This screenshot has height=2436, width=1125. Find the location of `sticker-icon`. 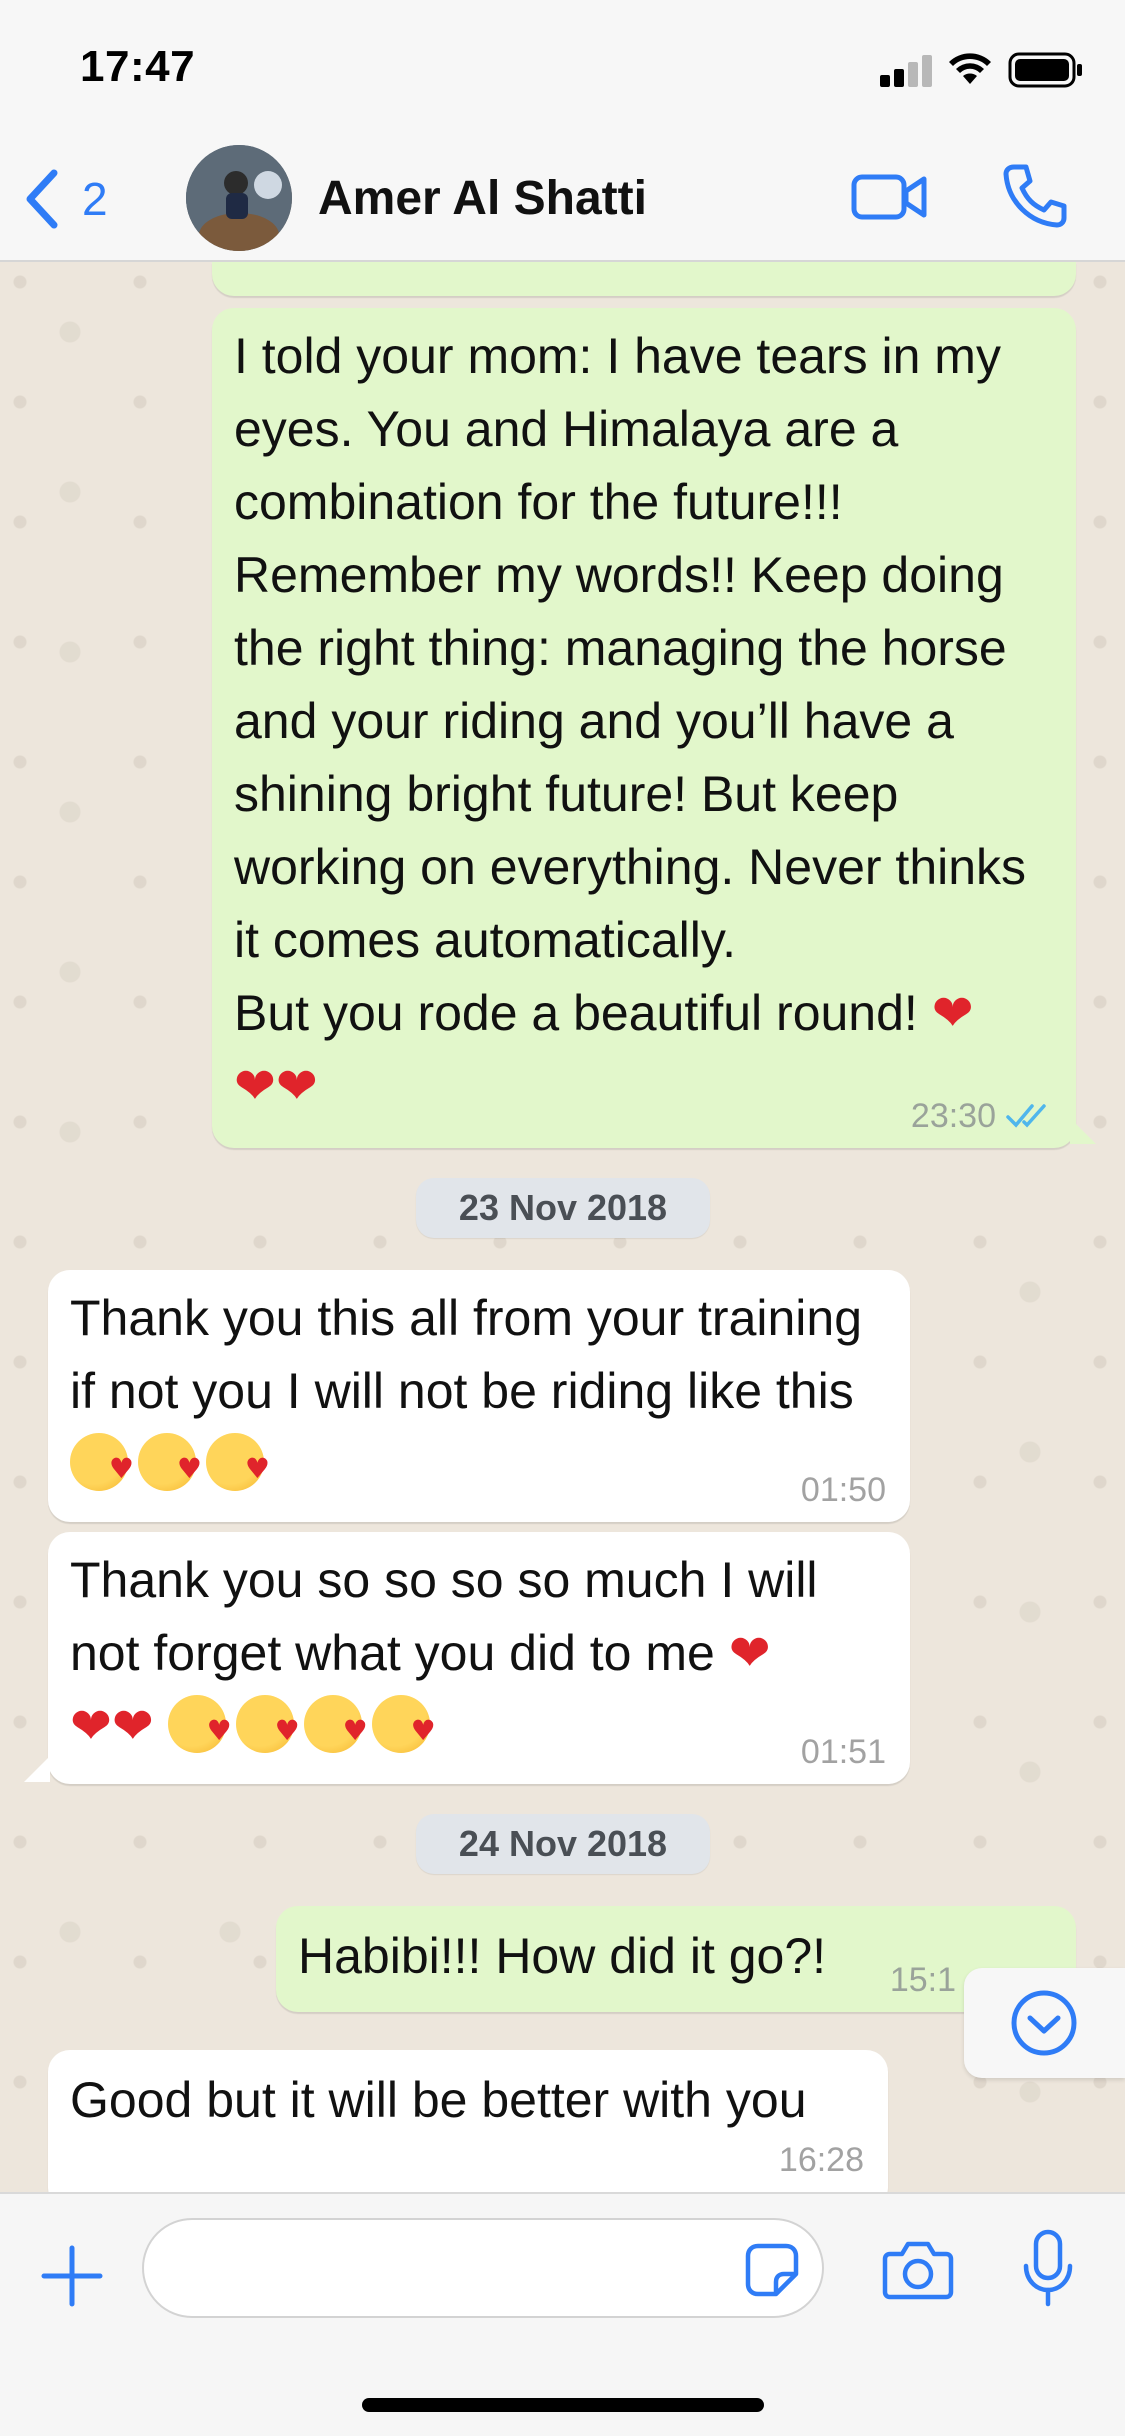

sticker-icon is located at coordinates (772, 2270).